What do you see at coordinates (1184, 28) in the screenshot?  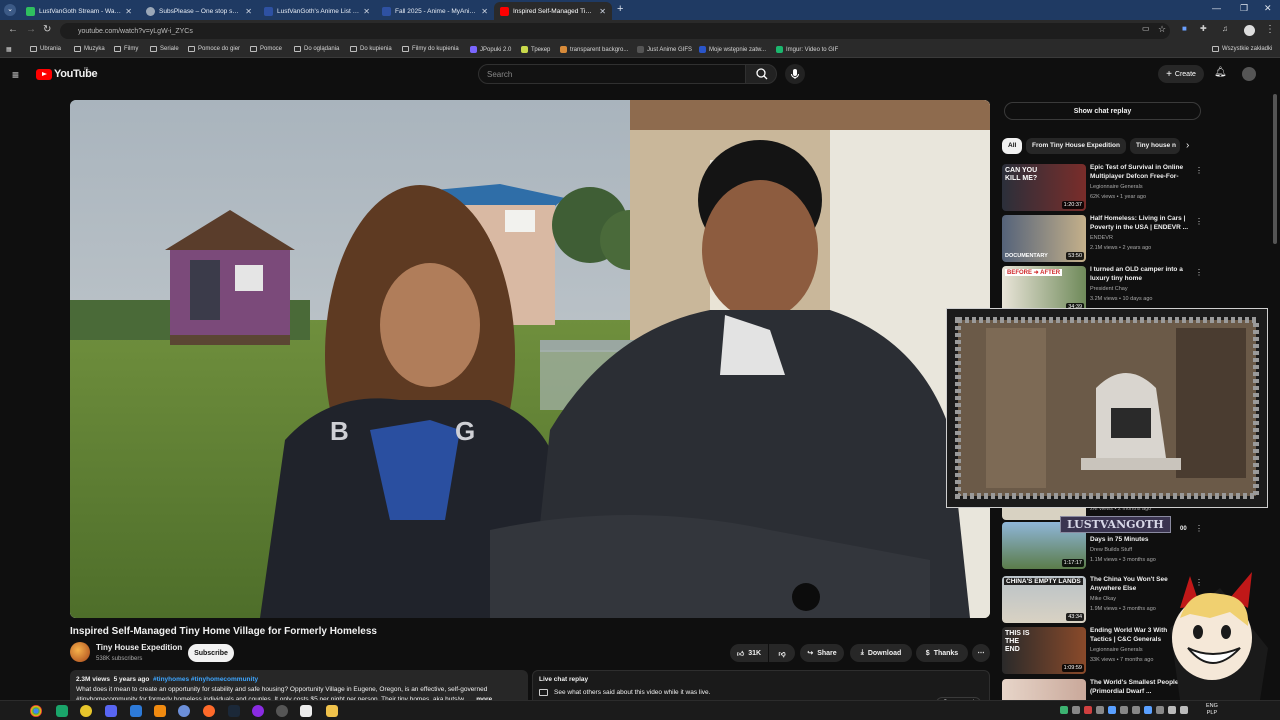 I see `extension-icon: ■` at bounding box center [1184, 28].